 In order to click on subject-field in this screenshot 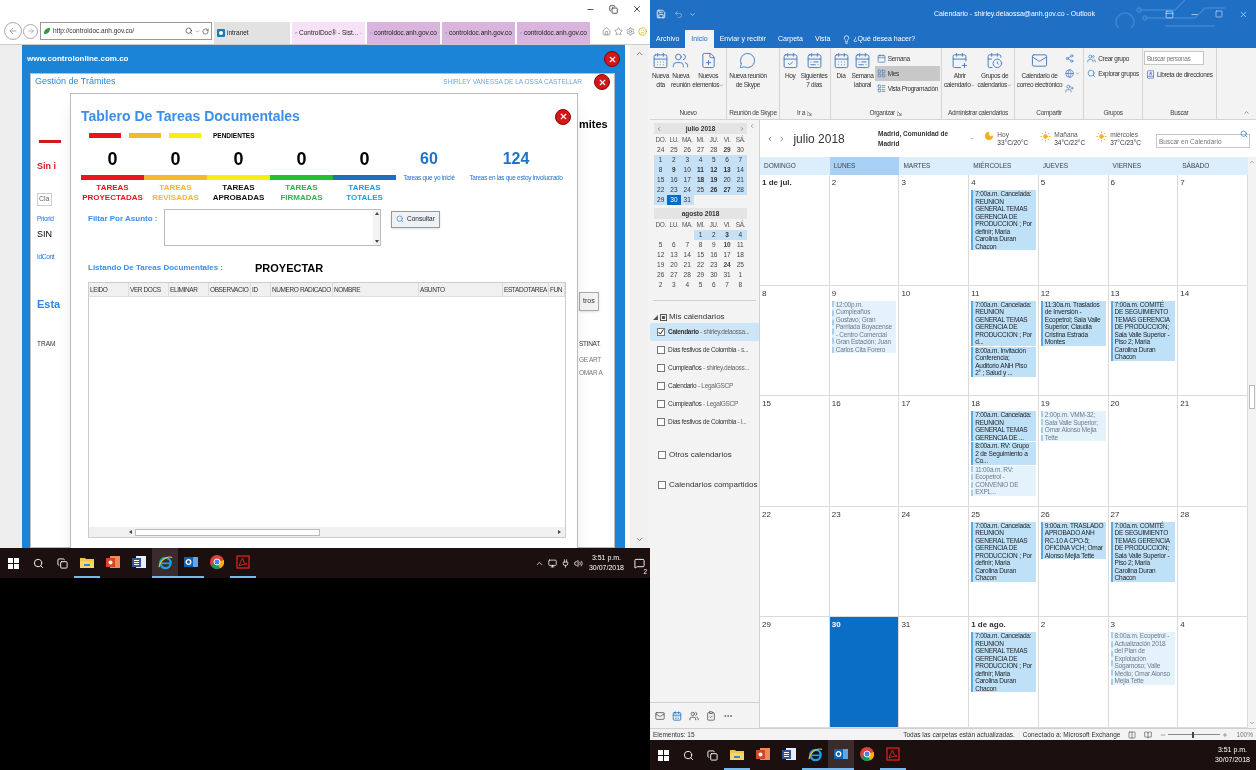, I will do `click(272, 227)`.